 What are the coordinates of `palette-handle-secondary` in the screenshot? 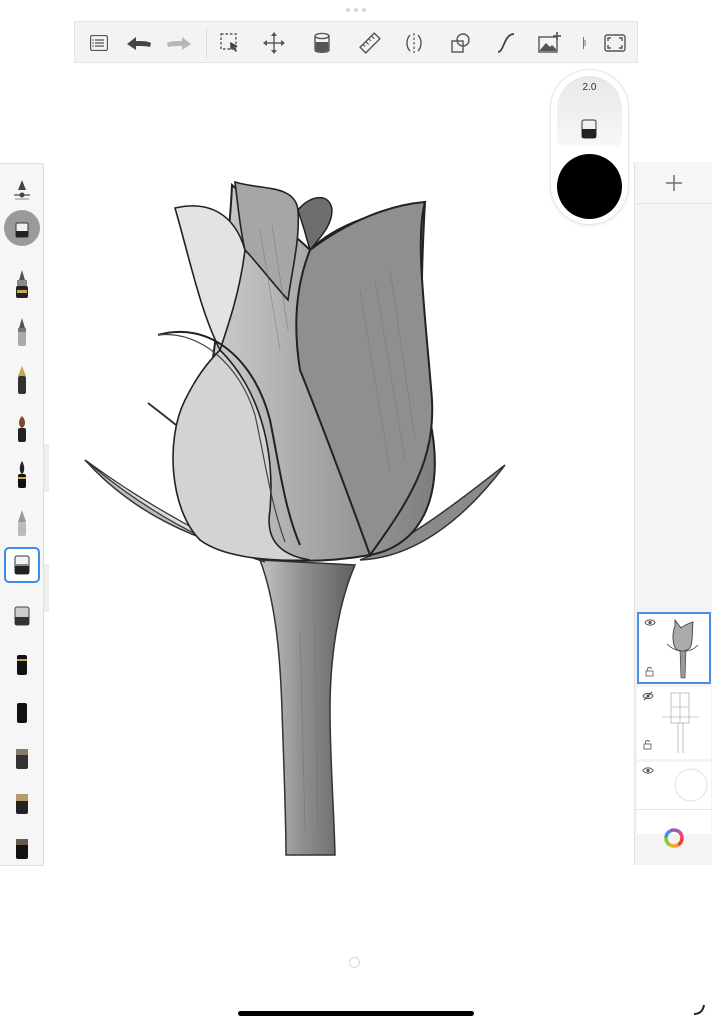 It's located at (46, 588).